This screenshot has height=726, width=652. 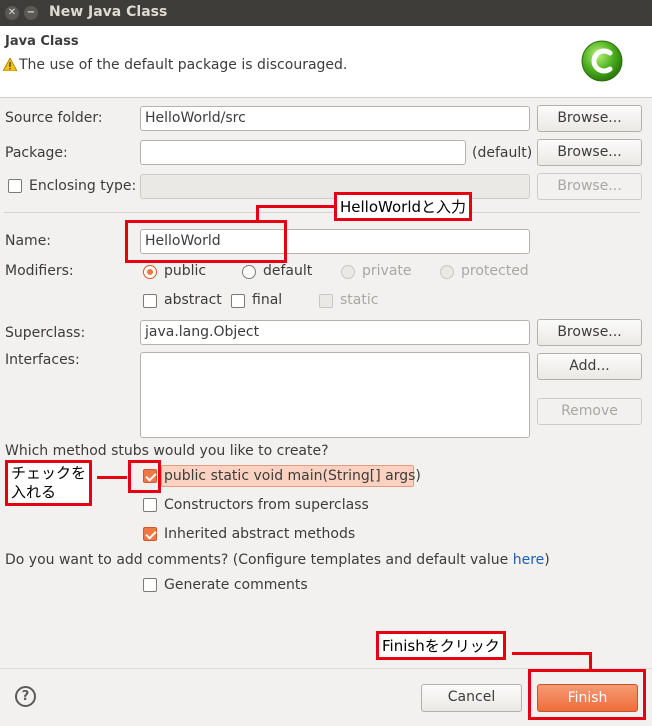 I want to click on check-annotation-connector, so click(x=112, y=477).